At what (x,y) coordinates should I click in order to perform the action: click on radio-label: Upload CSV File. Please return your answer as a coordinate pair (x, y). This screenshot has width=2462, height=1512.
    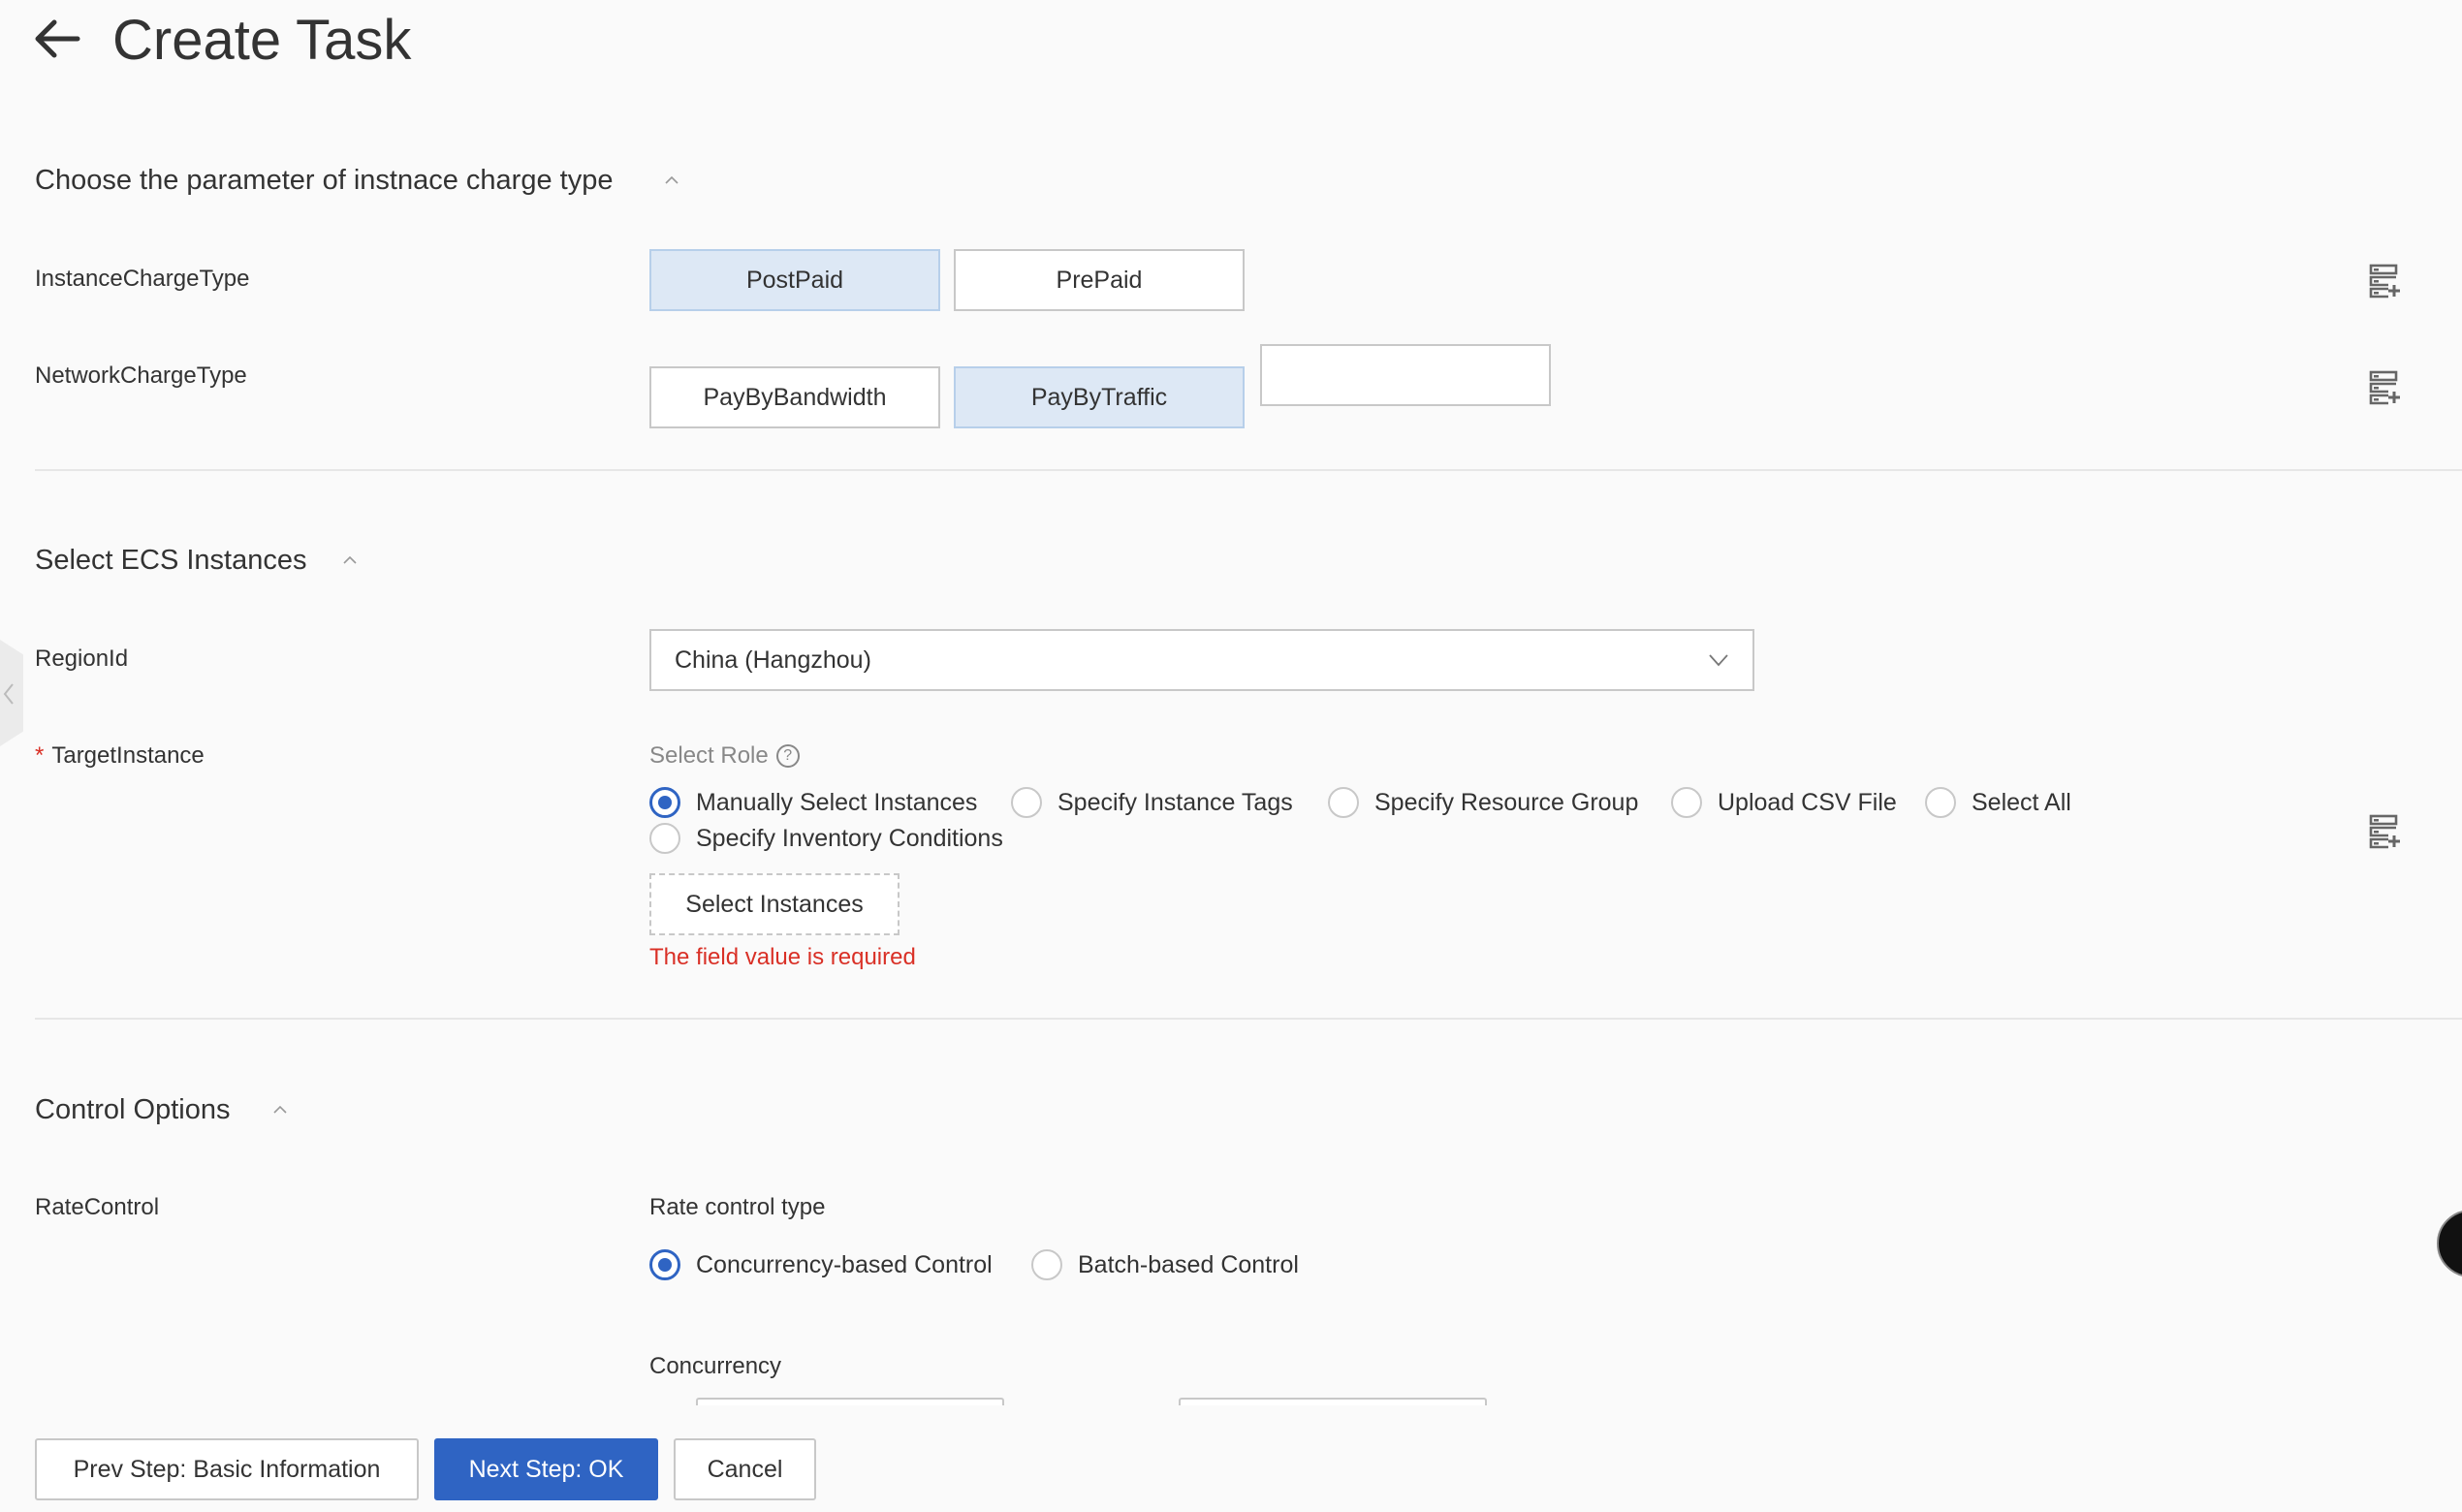
    Looking at the image, I should click on (1807, 802).